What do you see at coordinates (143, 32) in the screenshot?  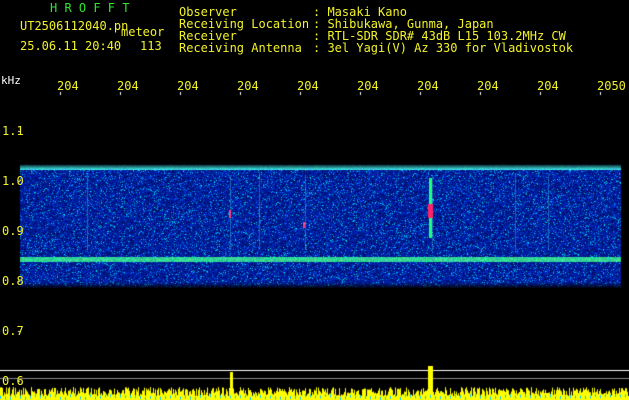 I see `meteor-label: meteor` at bounding box center [143, 32].